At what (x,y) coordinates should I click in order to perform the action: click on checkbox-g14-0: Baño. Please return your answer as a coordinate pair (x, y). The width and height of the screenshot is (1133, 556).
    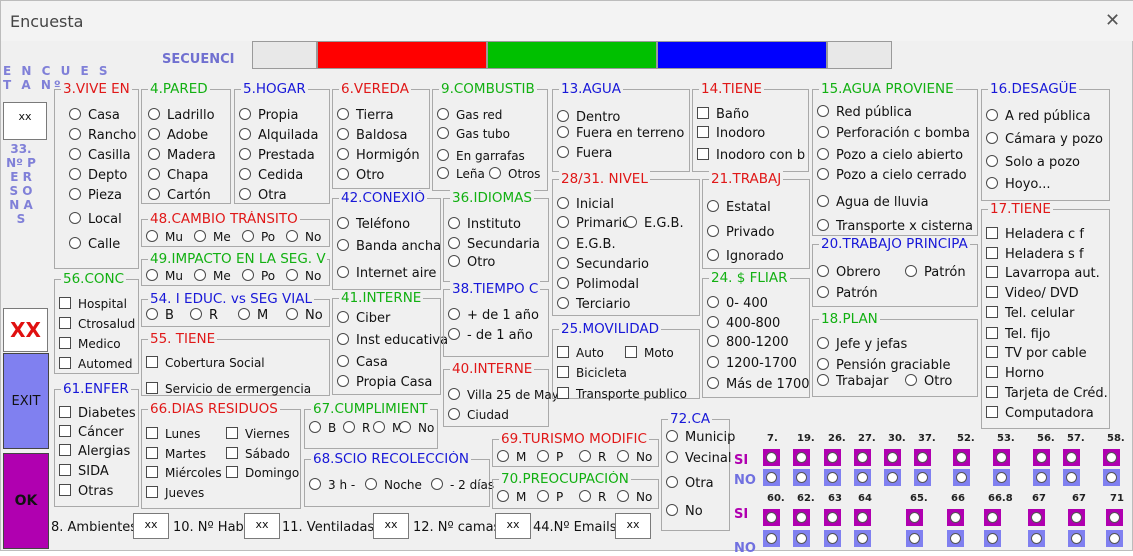
    Looking at the image, I should click on (723, 115).